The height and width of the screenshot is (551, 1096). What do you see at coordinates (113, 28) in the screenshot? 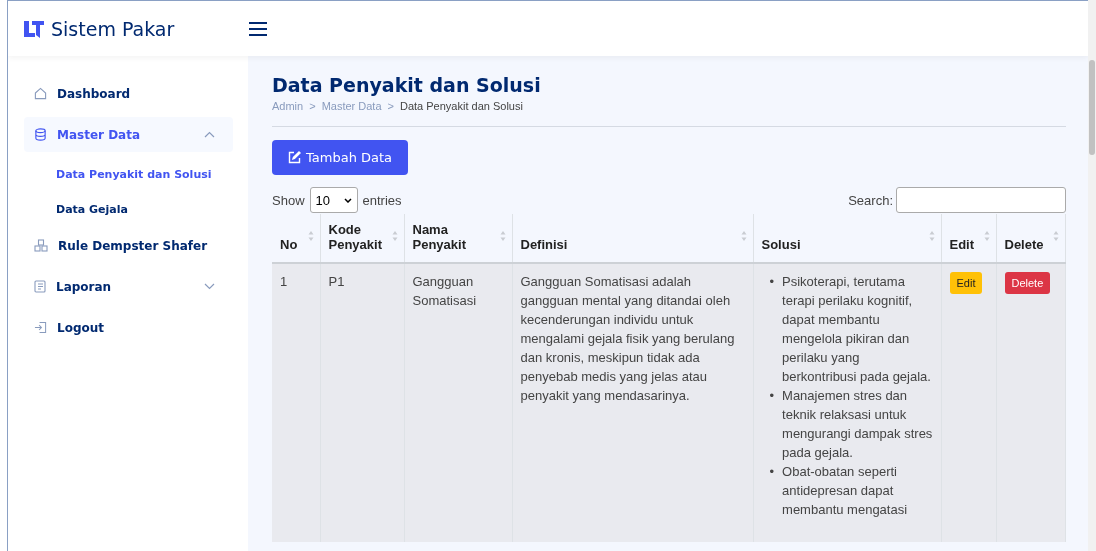
I see `brand-title: Sistem Pakar` at bounding box center [113, 28].